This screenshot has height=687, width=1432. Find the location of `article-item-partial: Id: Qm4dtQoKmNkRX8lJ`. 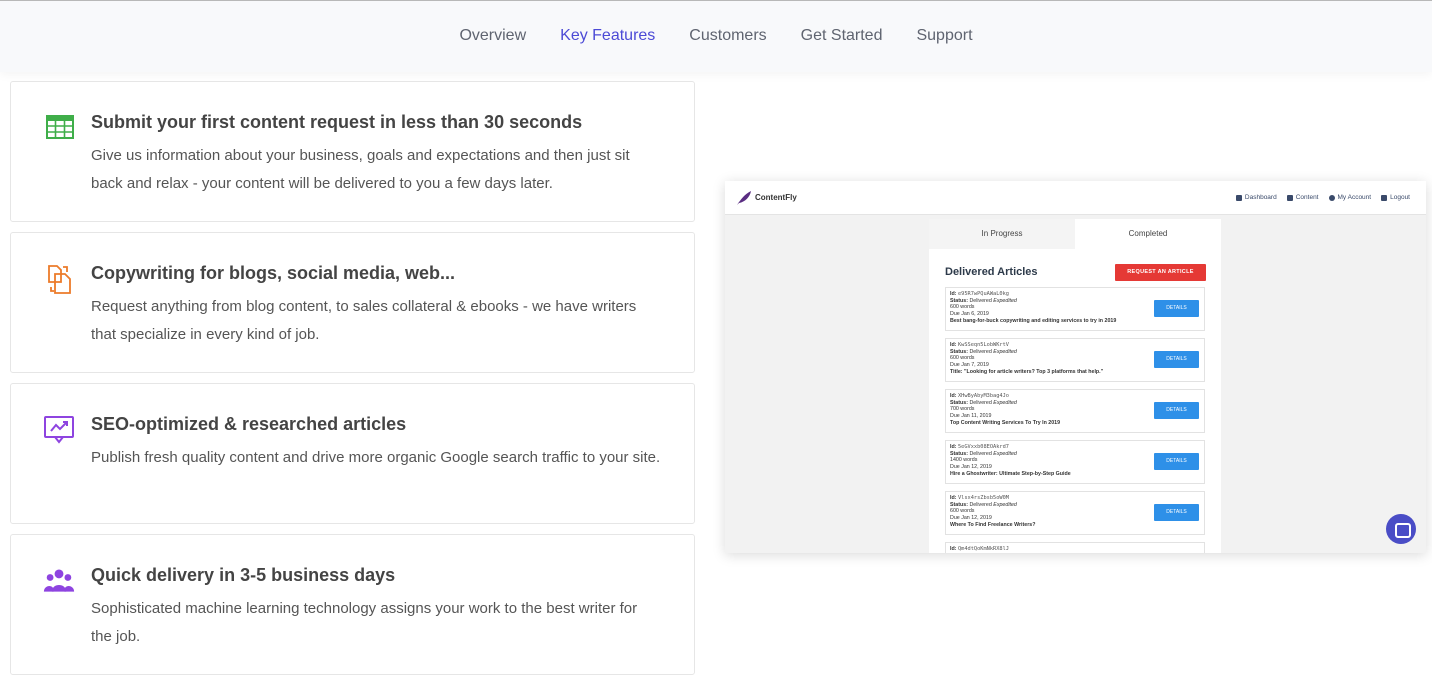

article-item-partial: Id: Qm4dtQoKmNkRX8lJ is located at coordinates (1075, 547).